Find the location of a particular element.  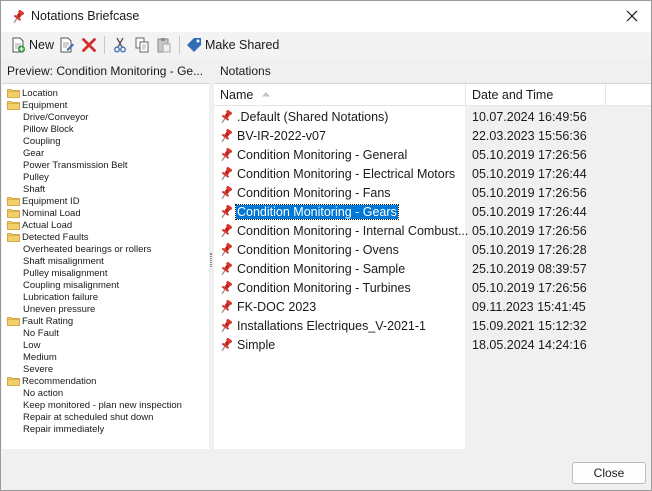

close-button: Close is located at coordinates (609, 473).